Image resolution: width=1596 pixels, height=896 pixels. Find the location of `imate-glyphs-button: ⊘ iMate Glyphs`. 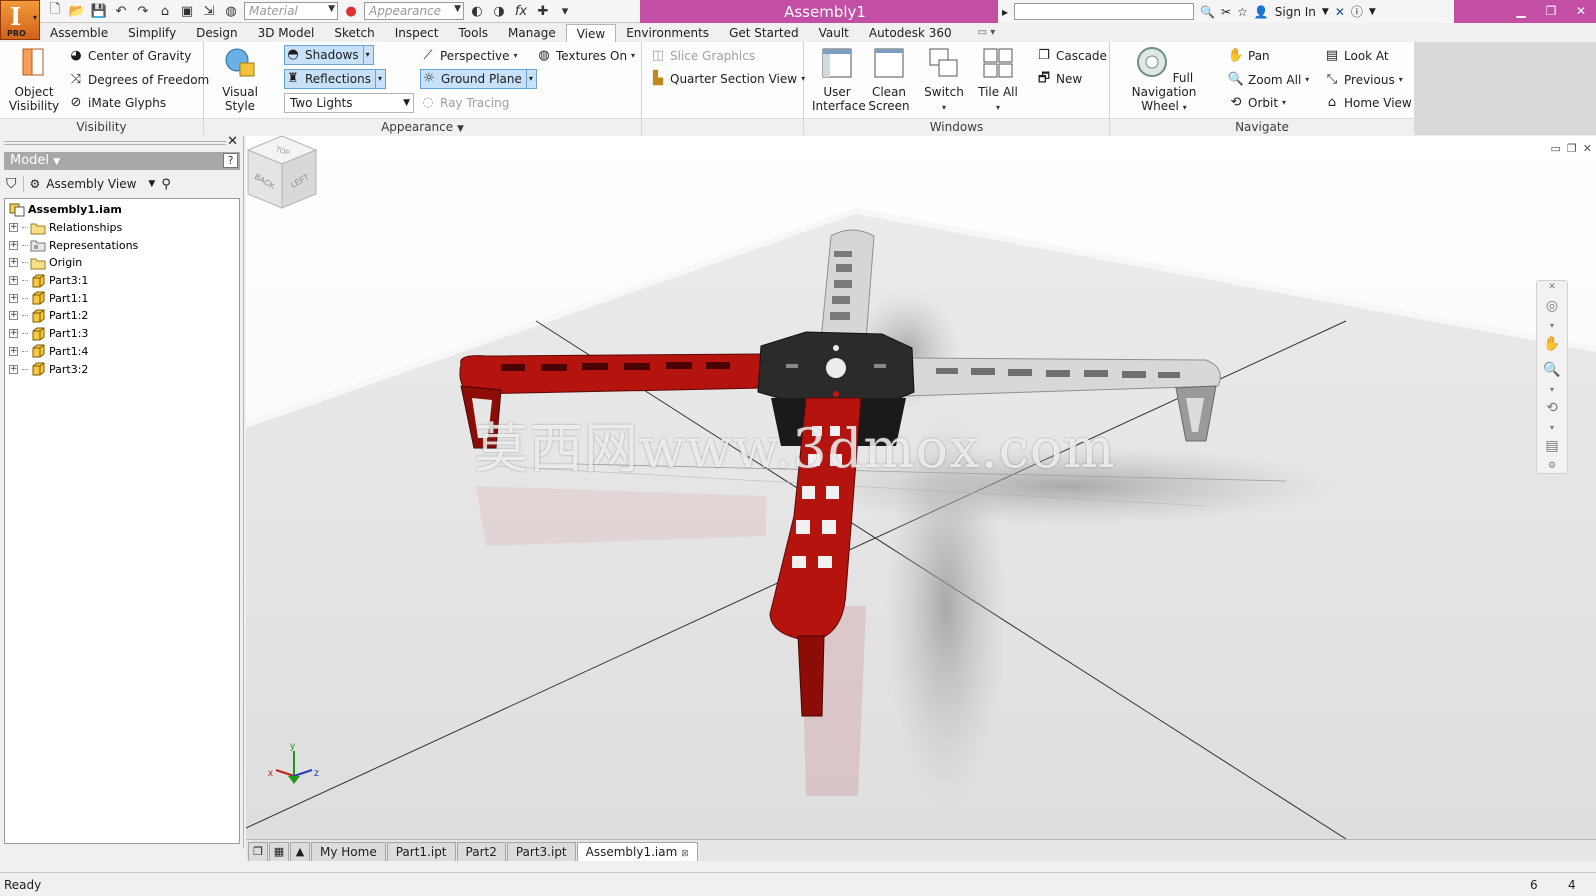

imate-glyphs-button: ⊘ iMate Glyphs is located at coordinates (117, 103).